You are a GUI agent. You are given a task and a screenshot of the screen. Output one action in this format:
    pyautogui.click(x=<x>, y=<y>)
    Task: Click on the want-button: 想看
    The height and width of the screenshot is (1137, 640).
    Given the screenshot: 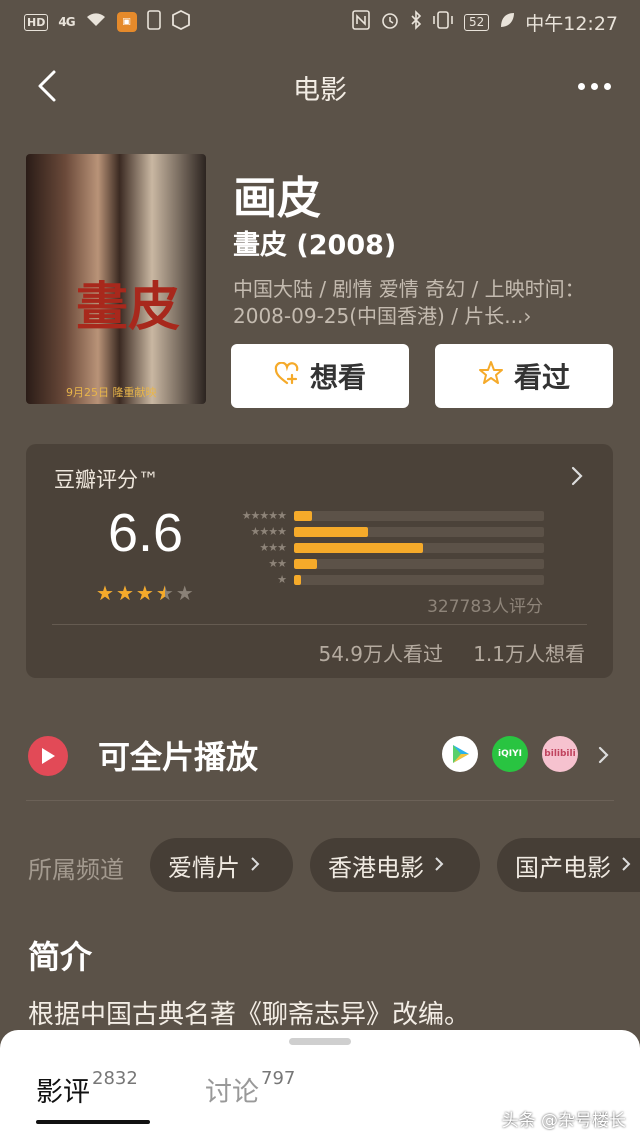 What is the action you would take?
    pyautogui.click(x=320, y=376)
    